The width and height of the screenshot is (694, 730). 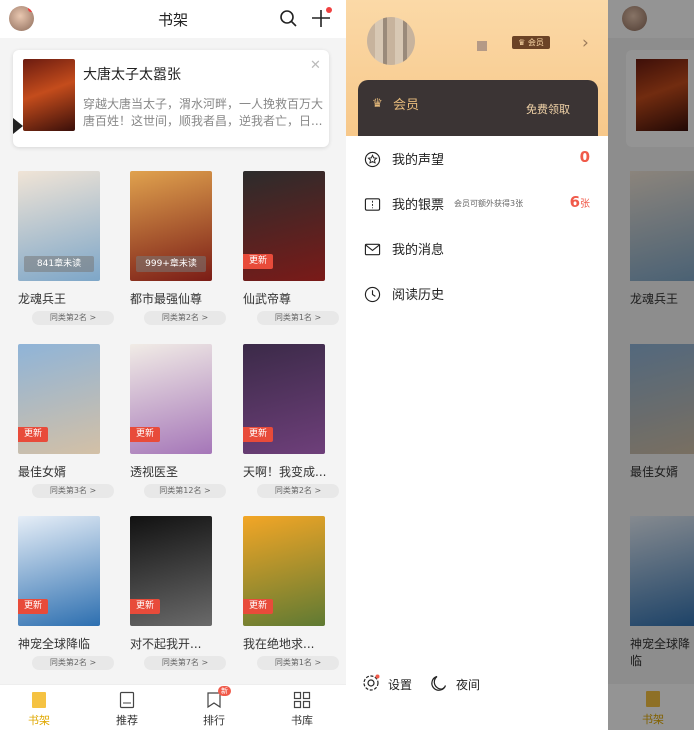 What do you see at coordinates (478, 108) in the screenshot?
I see `vip-card: ♛ 会员 免费领取` at bounding box center [478, 108].